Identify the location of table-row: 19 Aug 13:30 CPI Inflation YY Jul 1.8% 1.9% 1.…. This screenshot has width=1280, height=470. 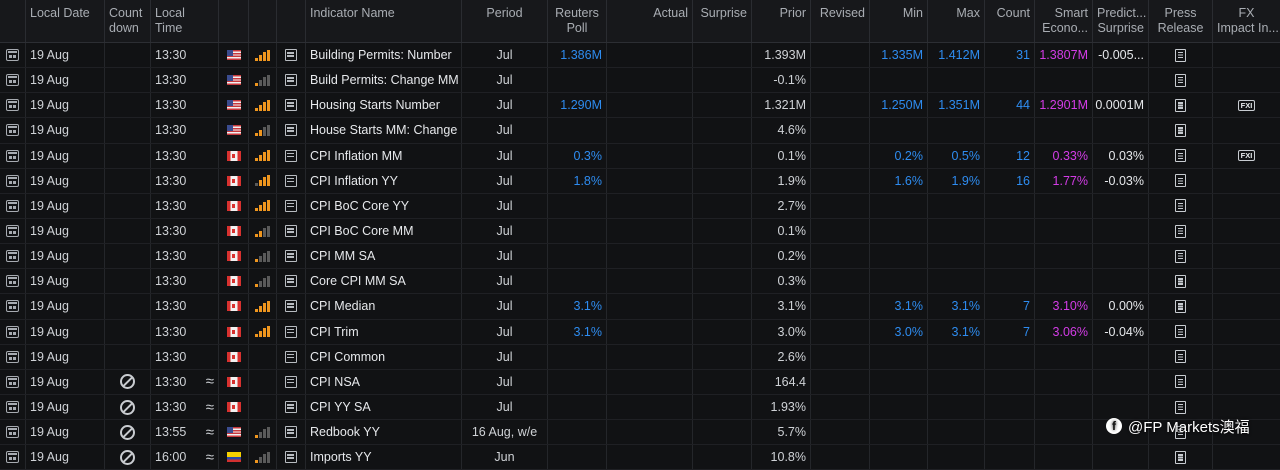
(640, 181).